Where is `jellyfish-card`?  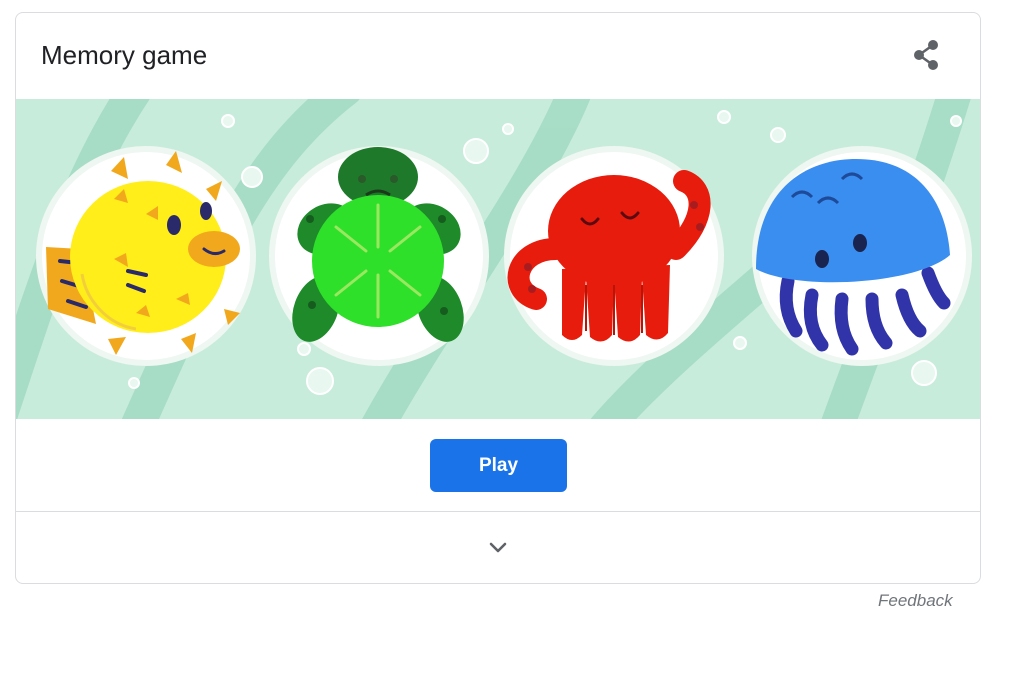 jellyfish-card is located at coordinates (862, 256).